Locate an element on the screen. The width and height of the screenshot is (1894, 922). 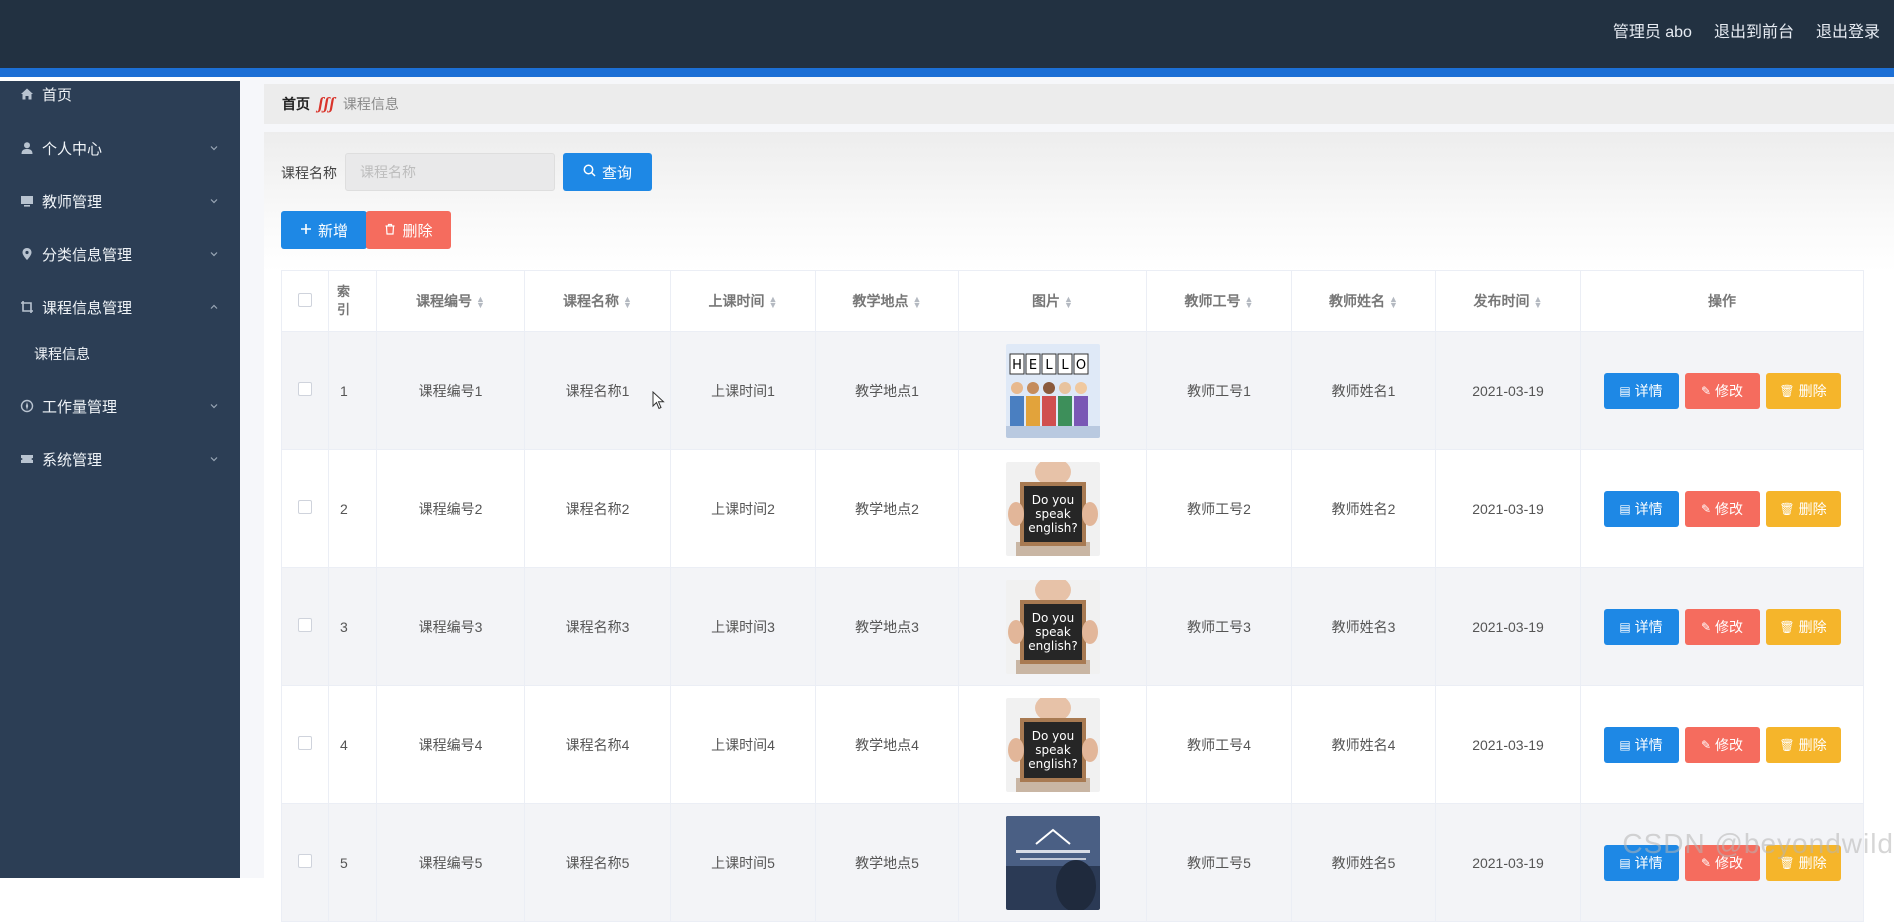
sidebar-item-label: 课程信息 is located at coordinates (62, 354).